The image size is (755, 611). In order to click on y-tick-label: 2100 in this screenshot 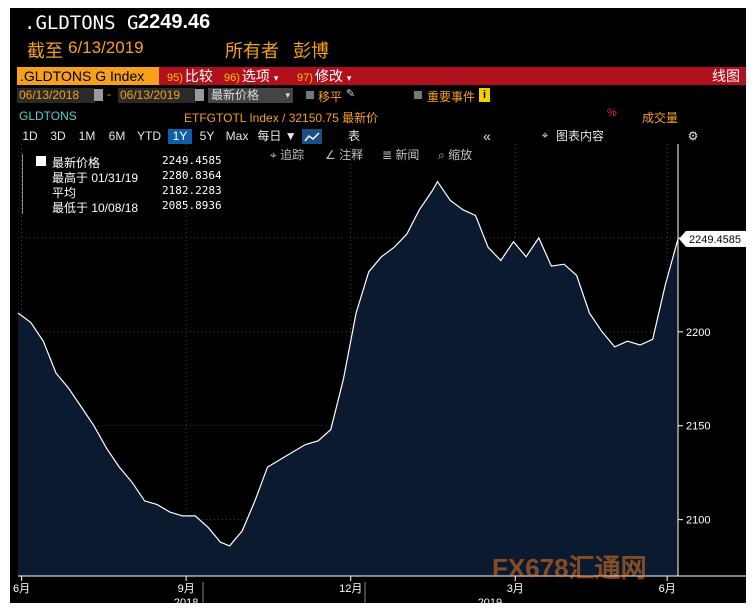, I will do `click(698, 521)`.